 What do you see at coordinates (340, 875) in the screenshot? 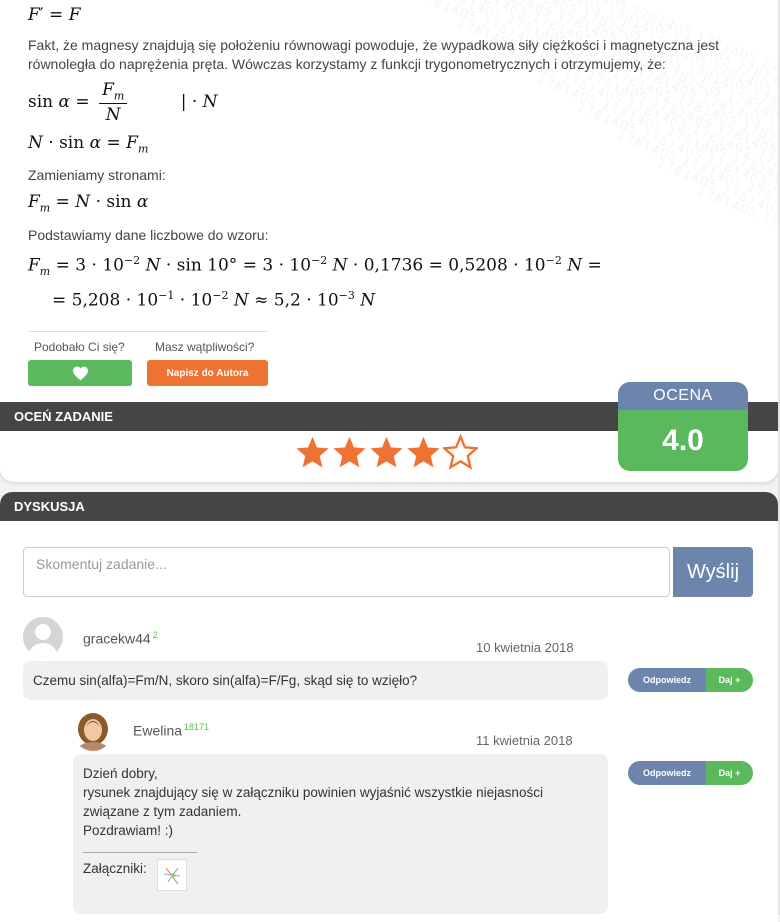
I see `attachments-row: Załączniki:` at bounding box center [340, 875].